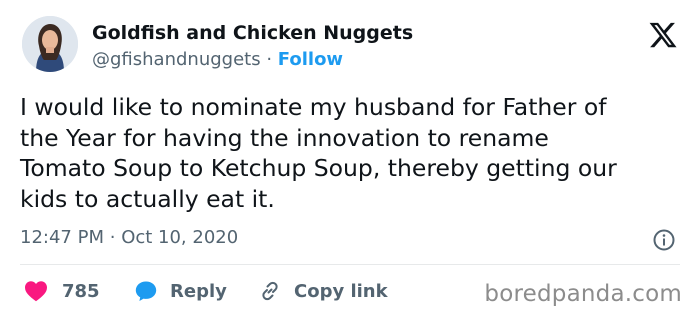 Image resolution: width=700 pixels, height=318 pixels. I want to click on author-name: Goldfish and Chicken Nuggets, so click(252, 33).